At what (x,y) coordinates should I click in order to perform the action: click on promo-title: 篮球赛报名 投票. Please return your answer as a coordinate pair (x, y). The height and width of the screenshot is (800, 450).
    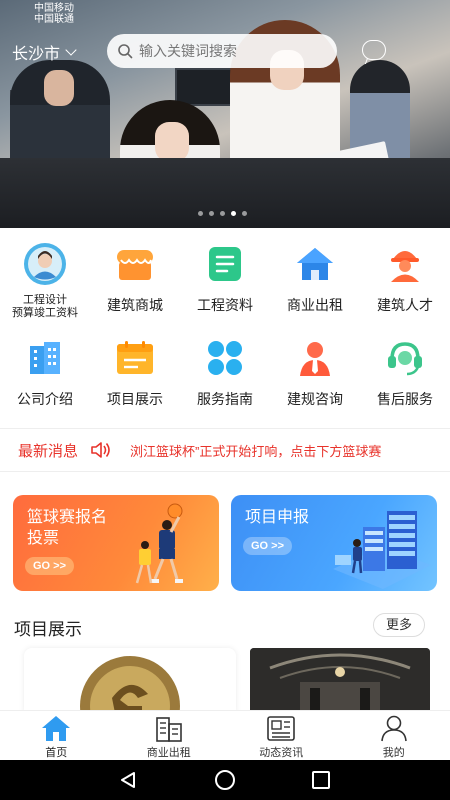
    Looking at the image, I should click on (67, 528).